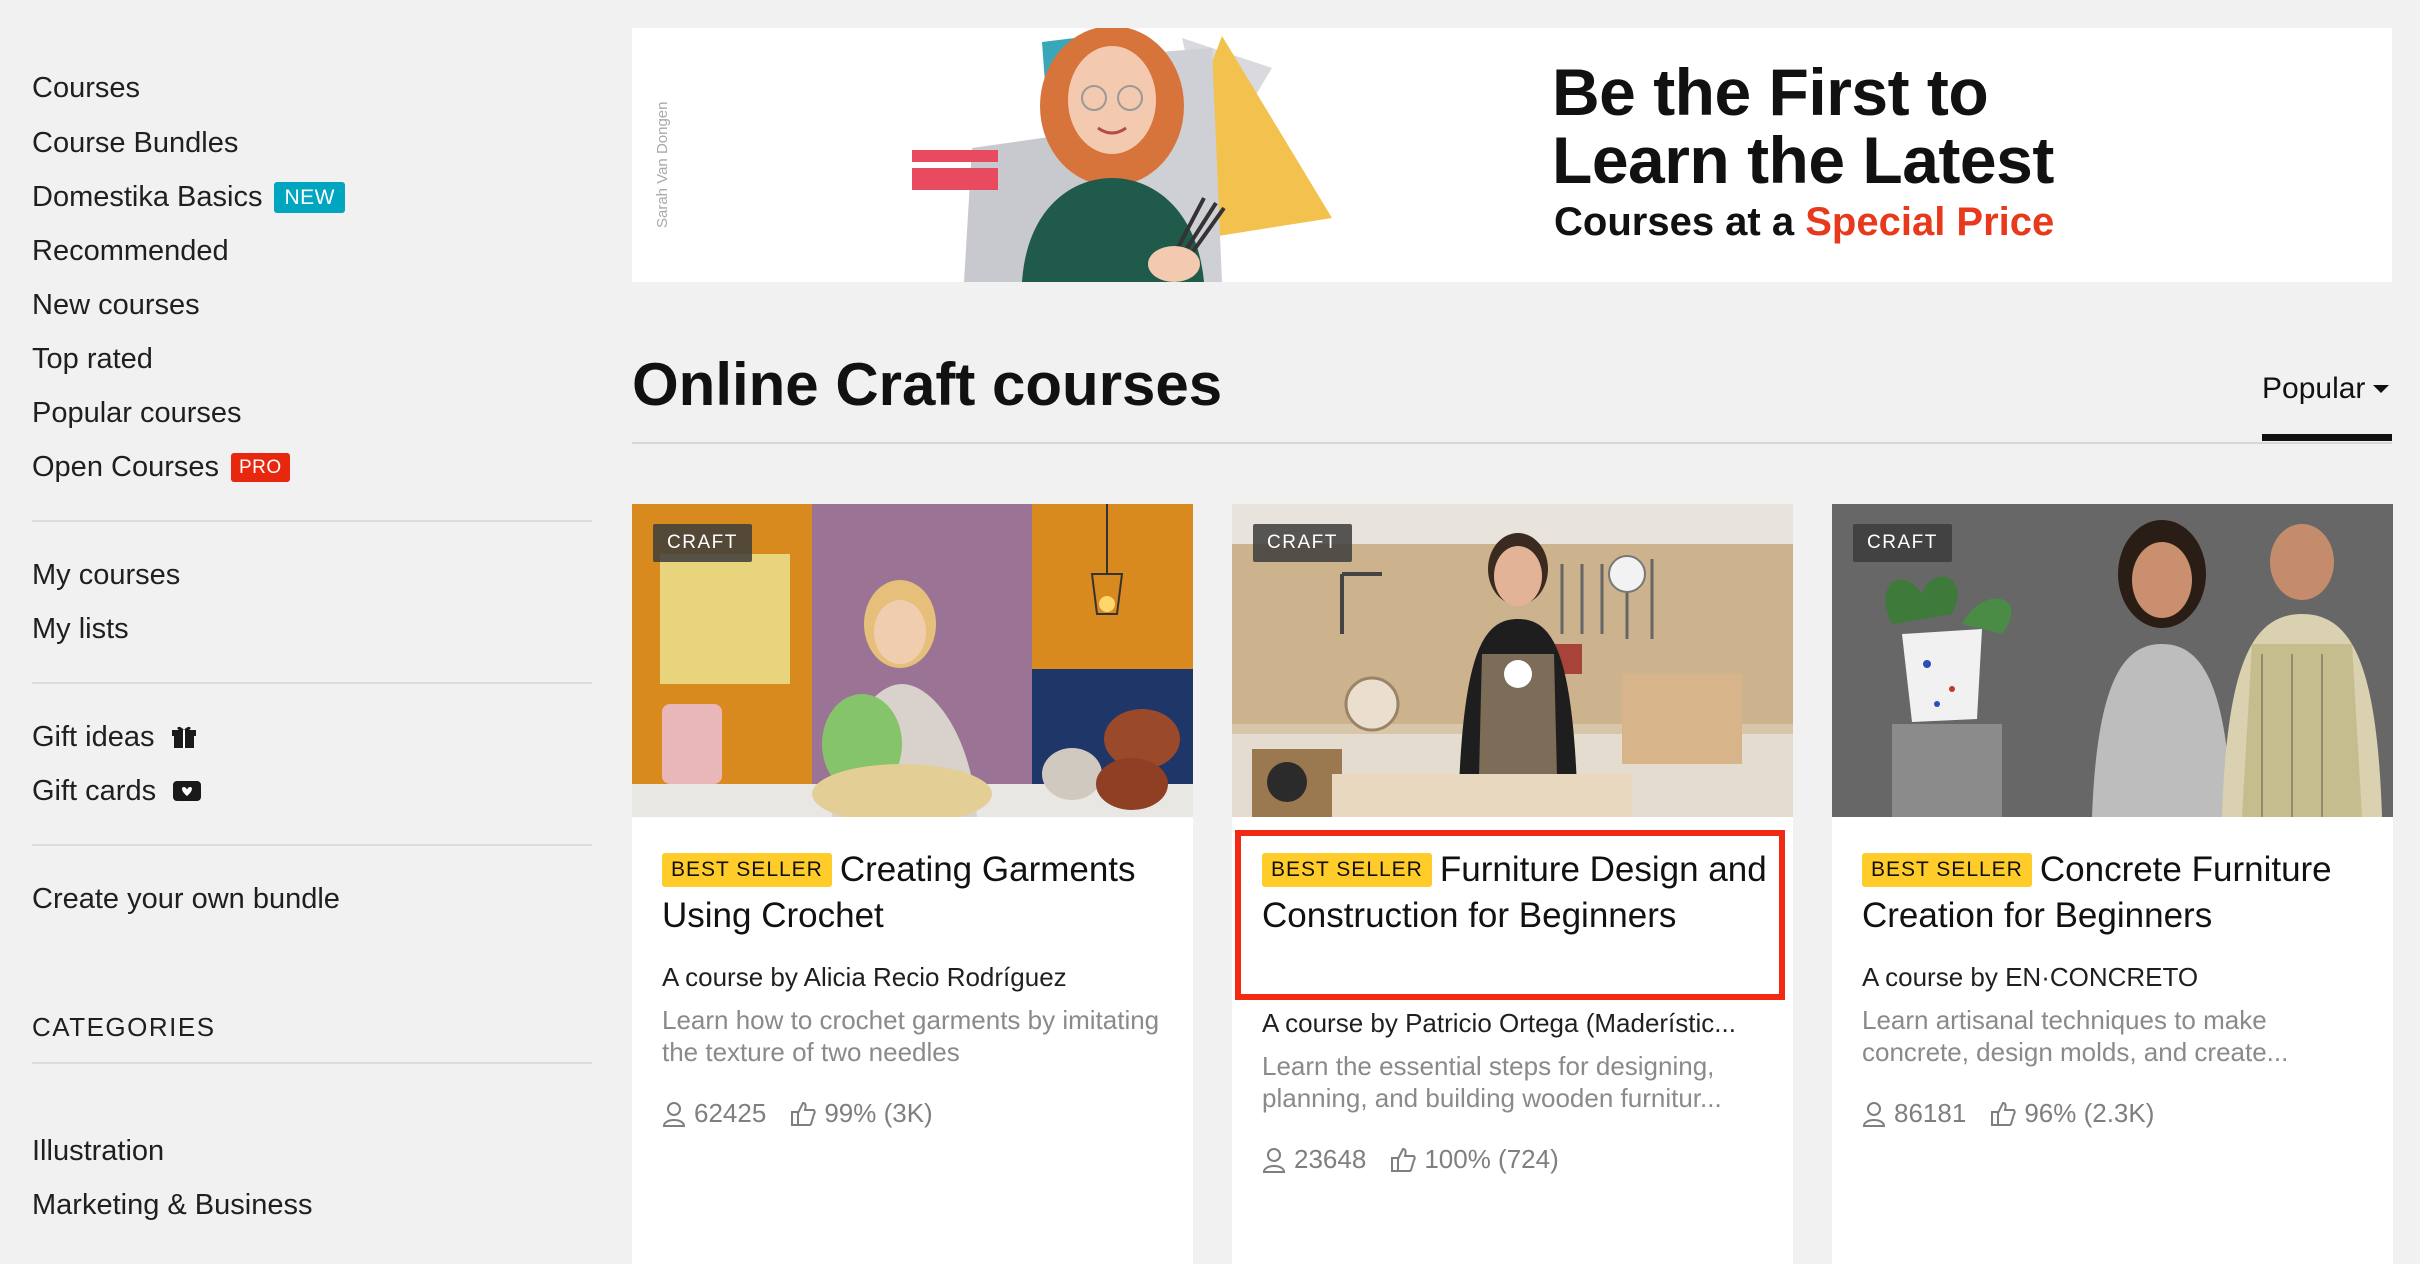 The image size is (2420, 1264). What do you see at coordinates (184, 737) in the screenshot?
I see `gift-icon` at bounding box center [184, 737].